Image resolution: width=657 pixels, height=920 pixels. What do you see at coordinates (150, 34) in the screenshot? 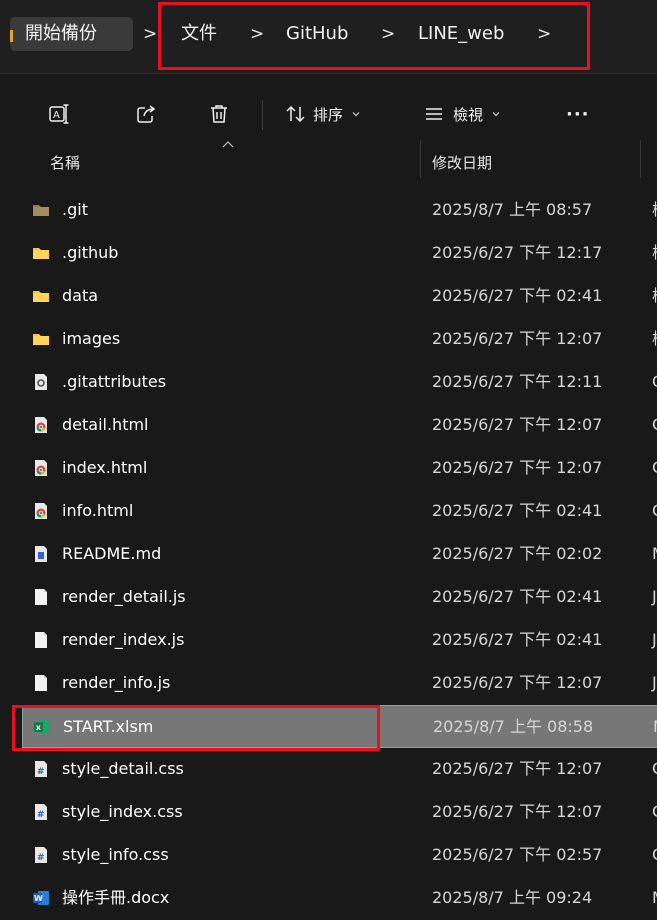
I see `chevron-right-icon: >` at bounding box center [150, 34].